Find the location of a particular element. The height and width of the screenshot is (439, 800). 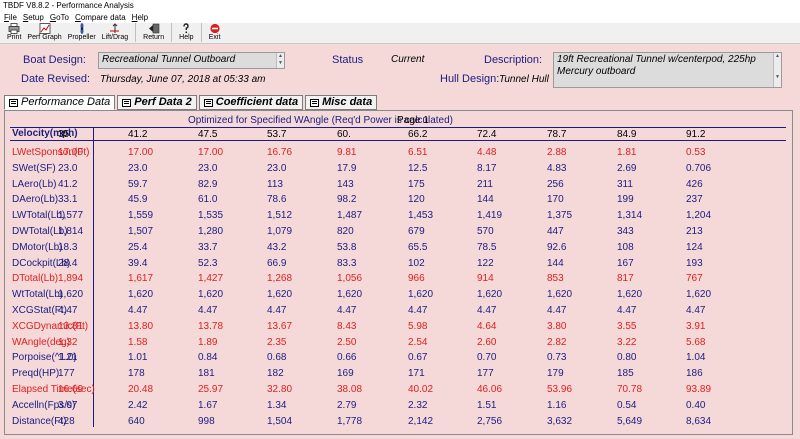

table-cell: 39.4 is located at coordinates (138, 263).